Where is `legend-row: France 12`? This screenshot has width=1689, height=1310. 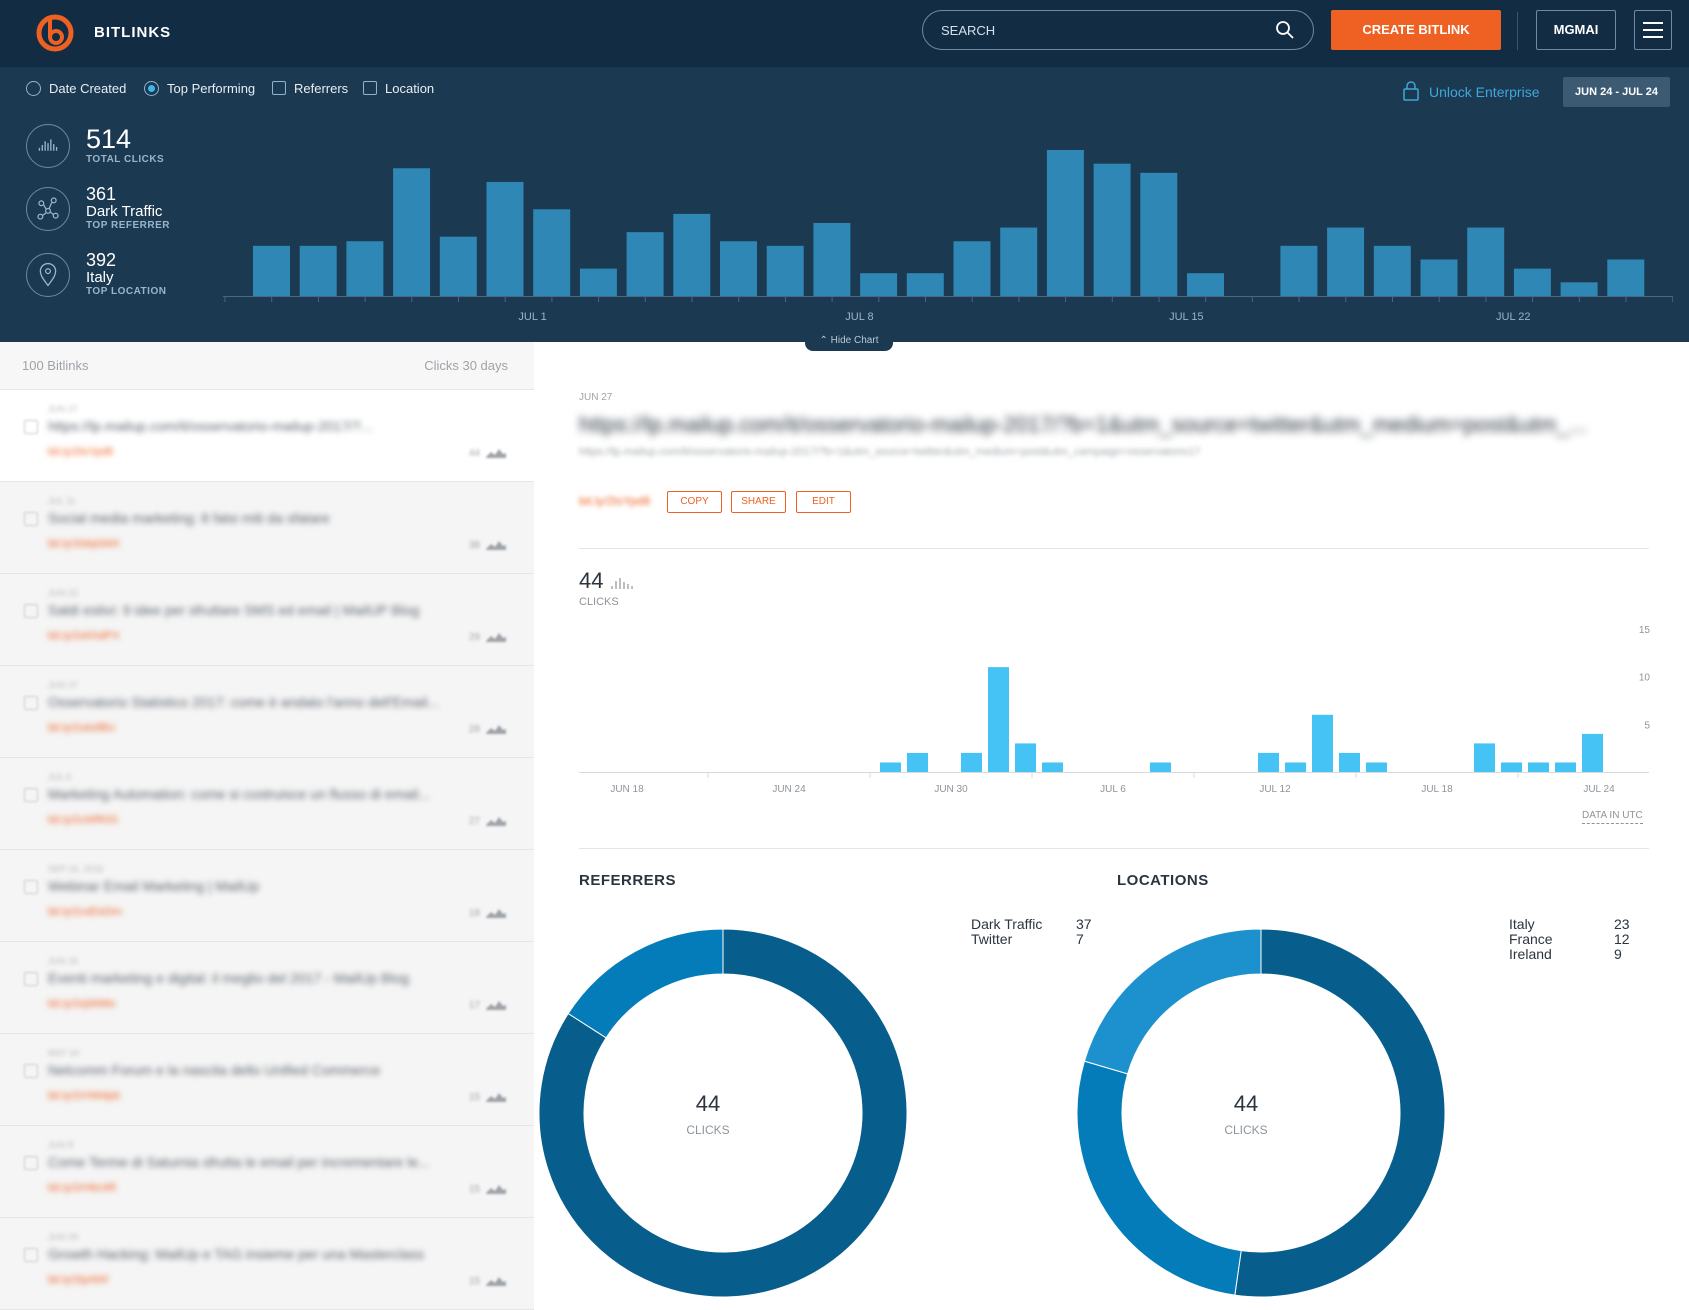 legend-row: France 12 is located at coordinates (1569, 939).